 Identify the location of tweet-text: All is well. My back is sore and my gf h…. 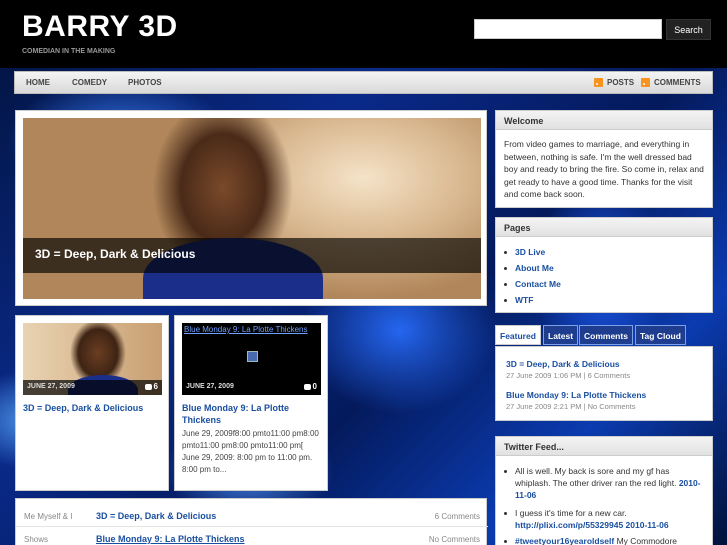
(596, 477).